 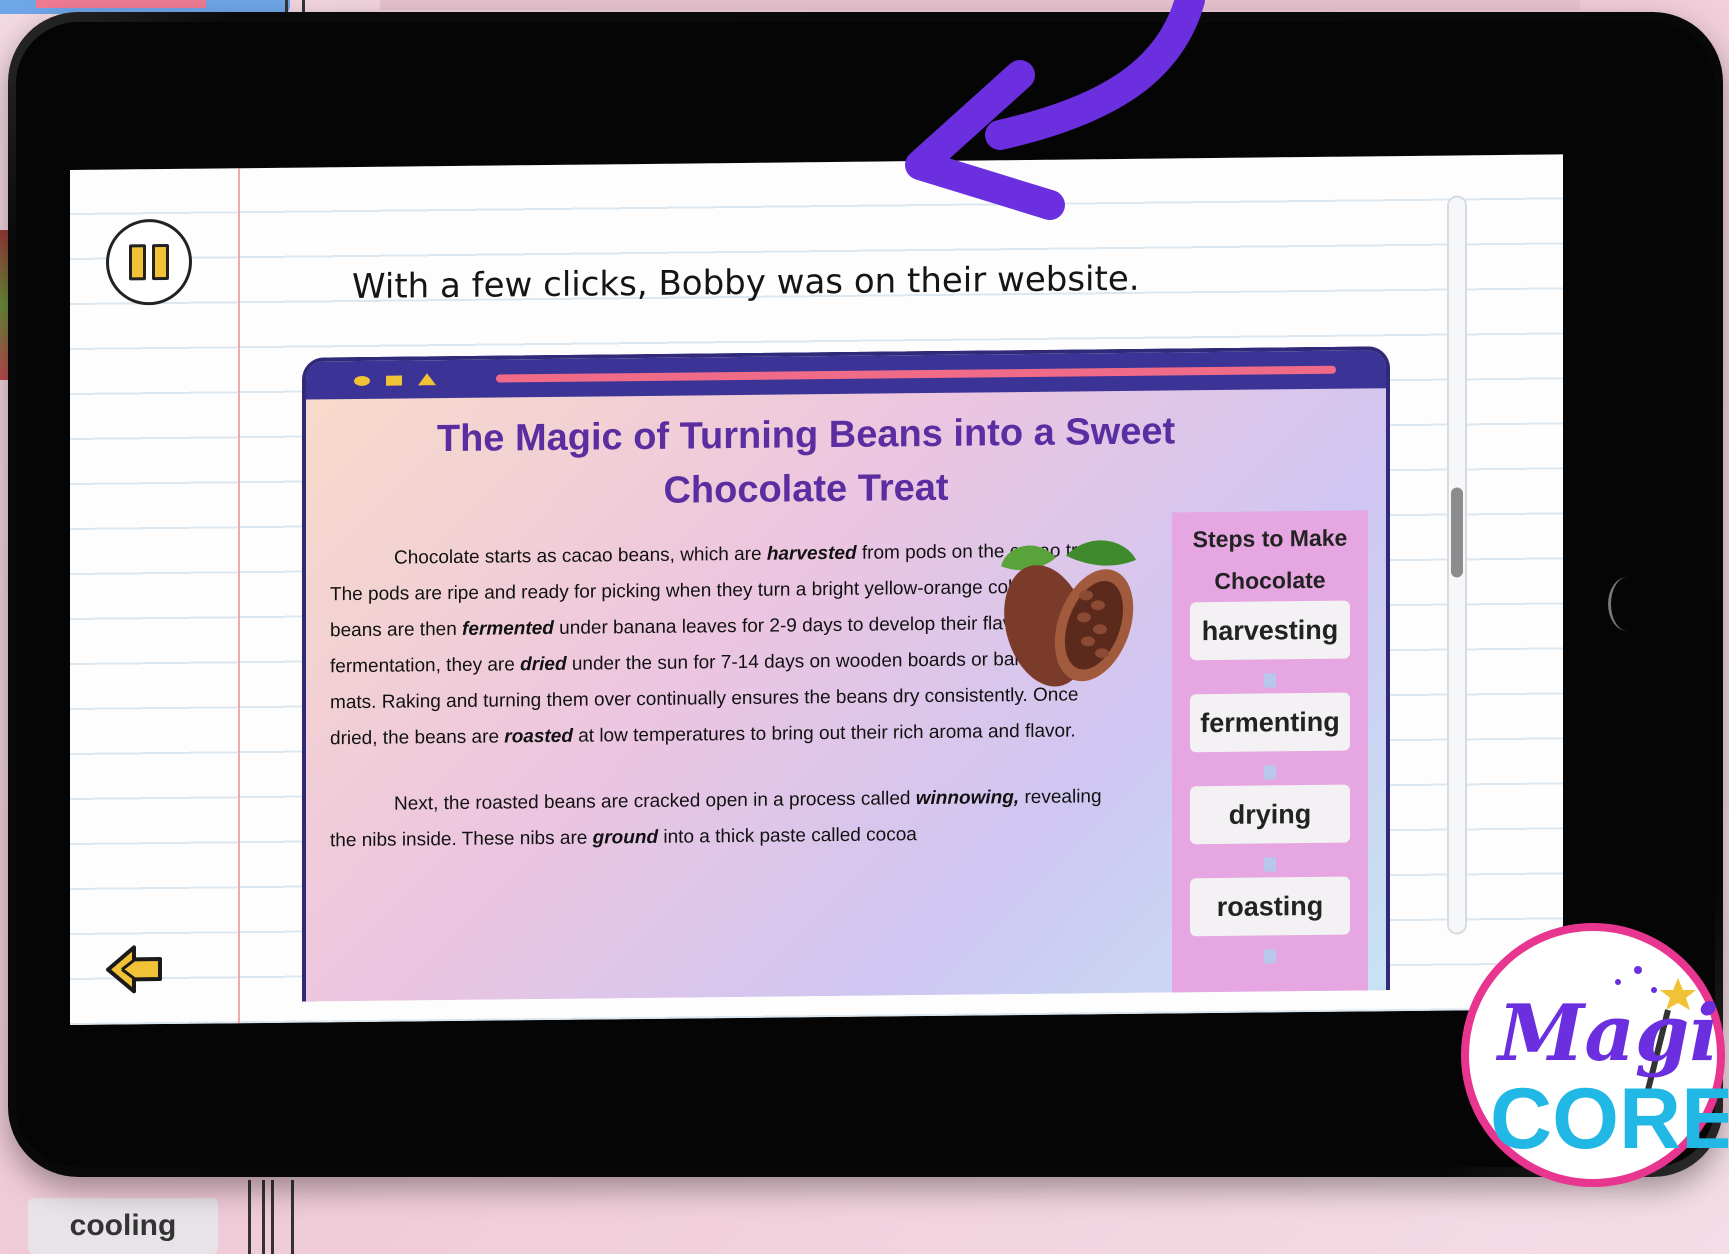 What do you see at coordinates (239, 596) in the screenshot?
I see `notebook-margin-line` at bounding box center [239, 596].